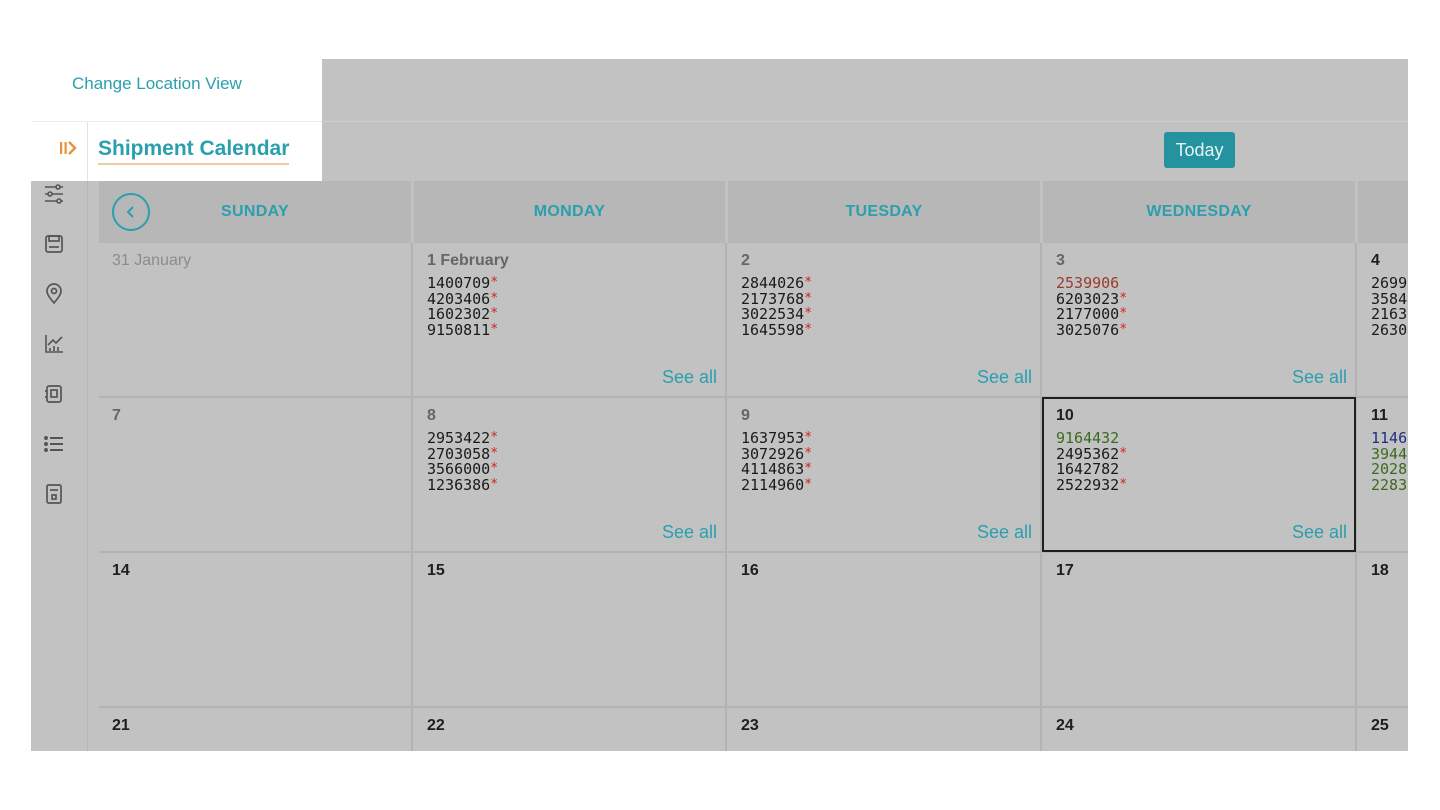  I want to click on day-header-label: WEDNESDAY, so click(1199, 211).